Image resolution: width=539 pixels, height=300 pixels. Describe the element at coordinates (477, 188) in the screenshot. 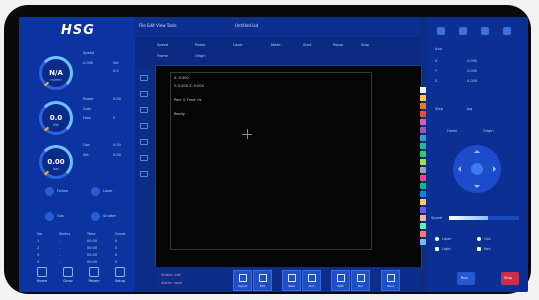

I see `jog-down-icon` at that location.